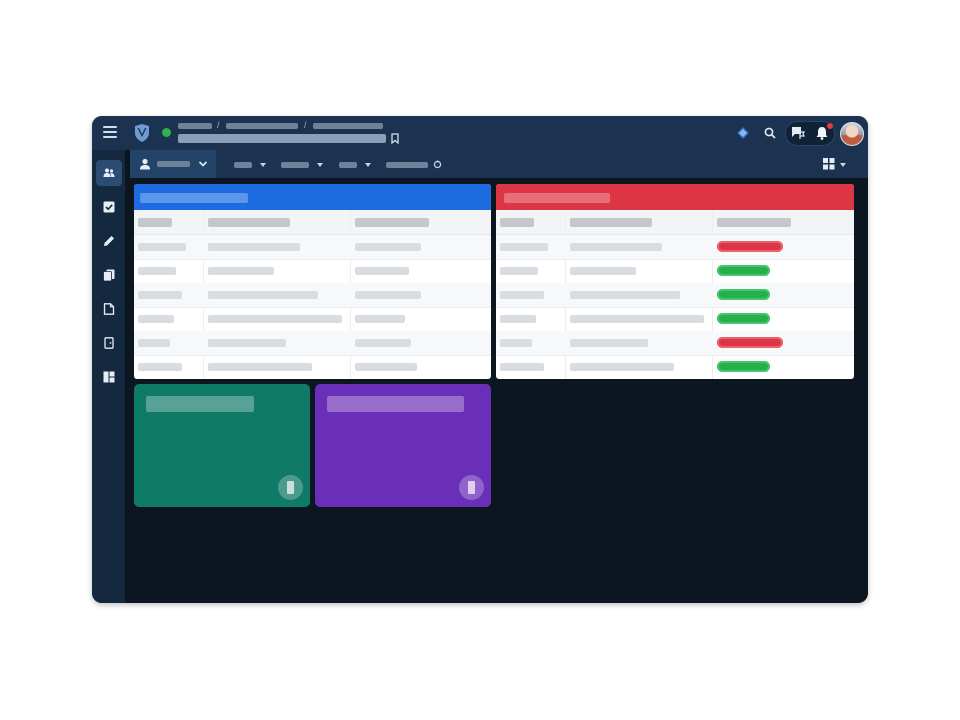  I want to click on avatar, so click(852, 134).